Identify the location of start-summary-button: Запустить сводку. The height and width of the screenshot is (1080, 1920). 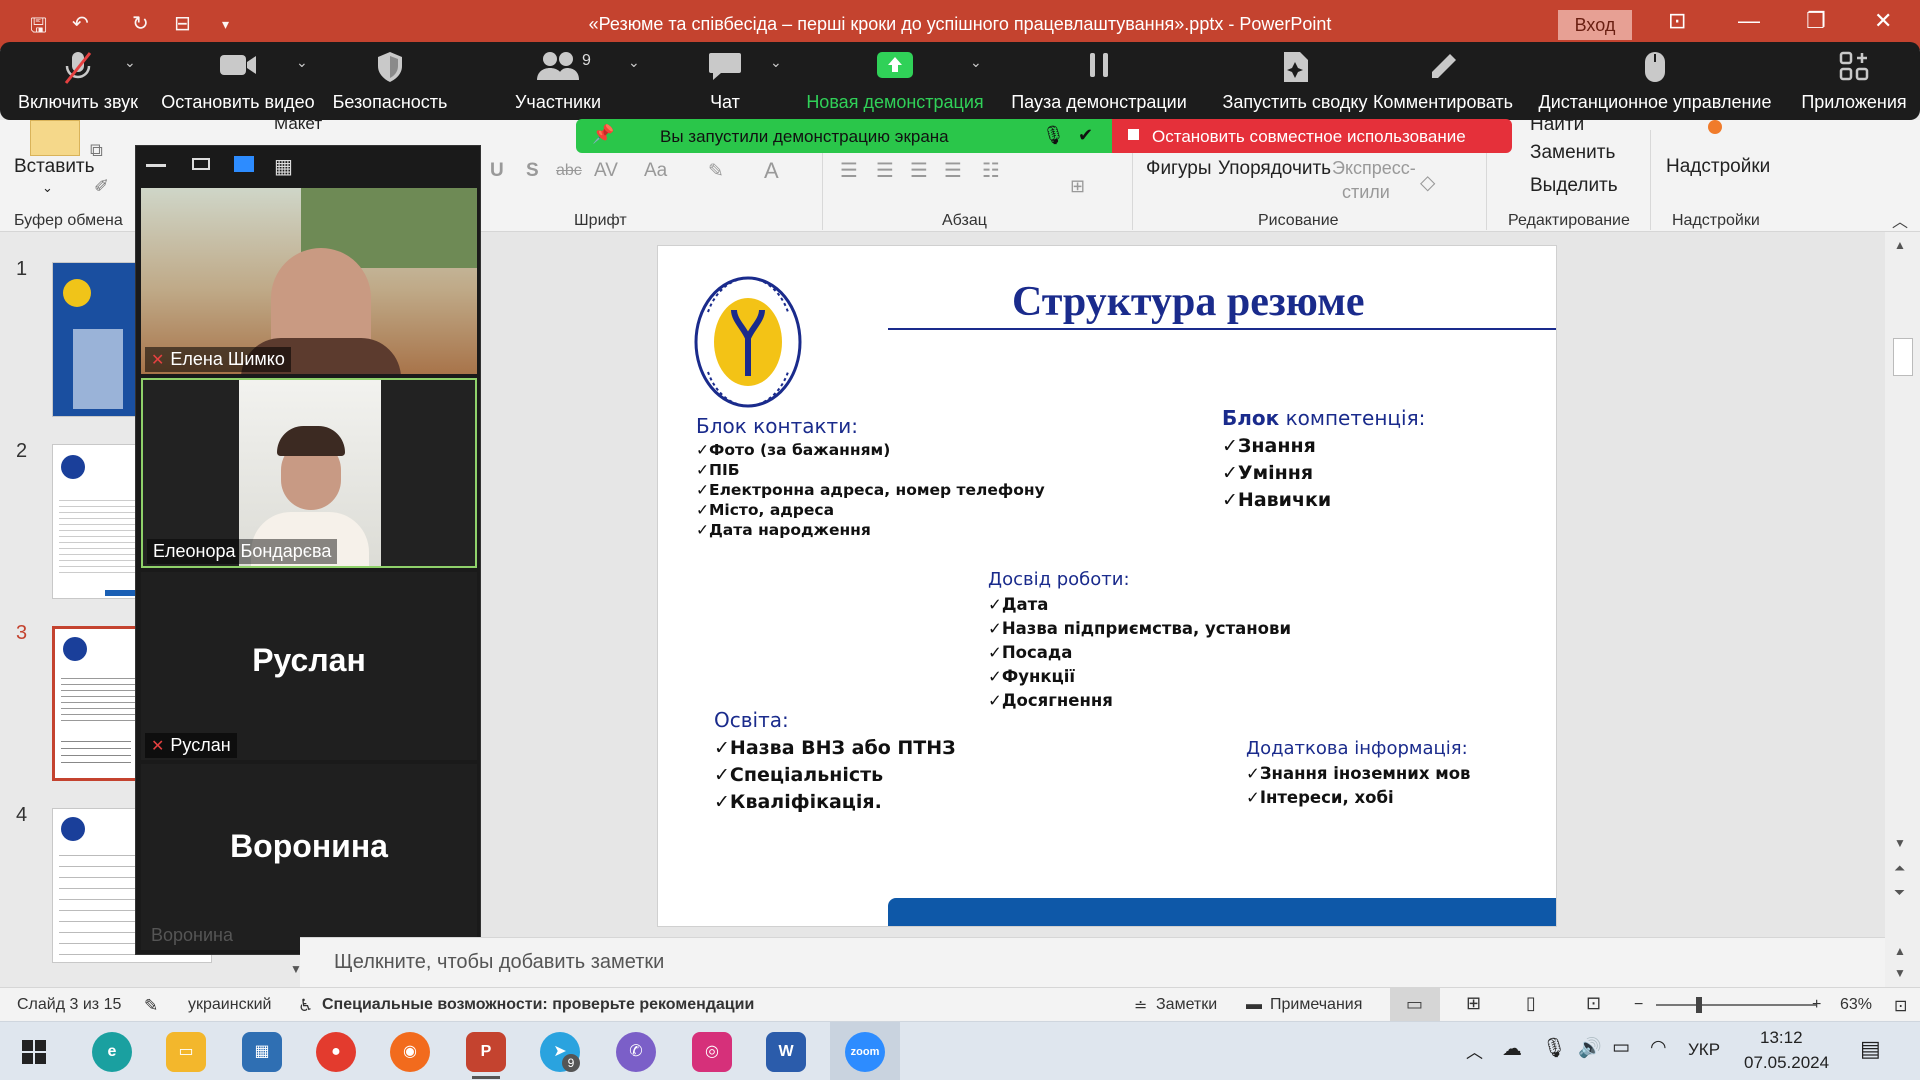
(1295, 81).